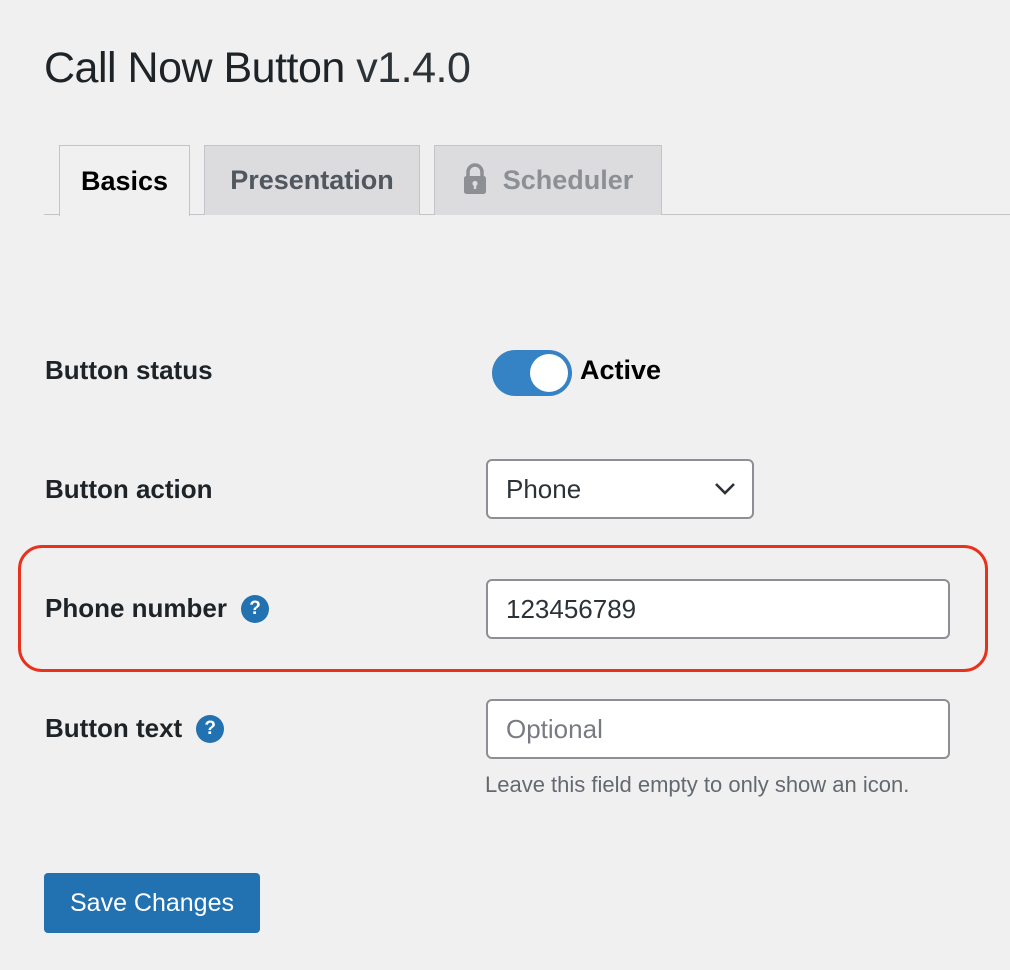  What do you see at coordinates (544, 488) in the screenshot?
I see `button-action-selected: Phone` at bounding box center [544, 488].